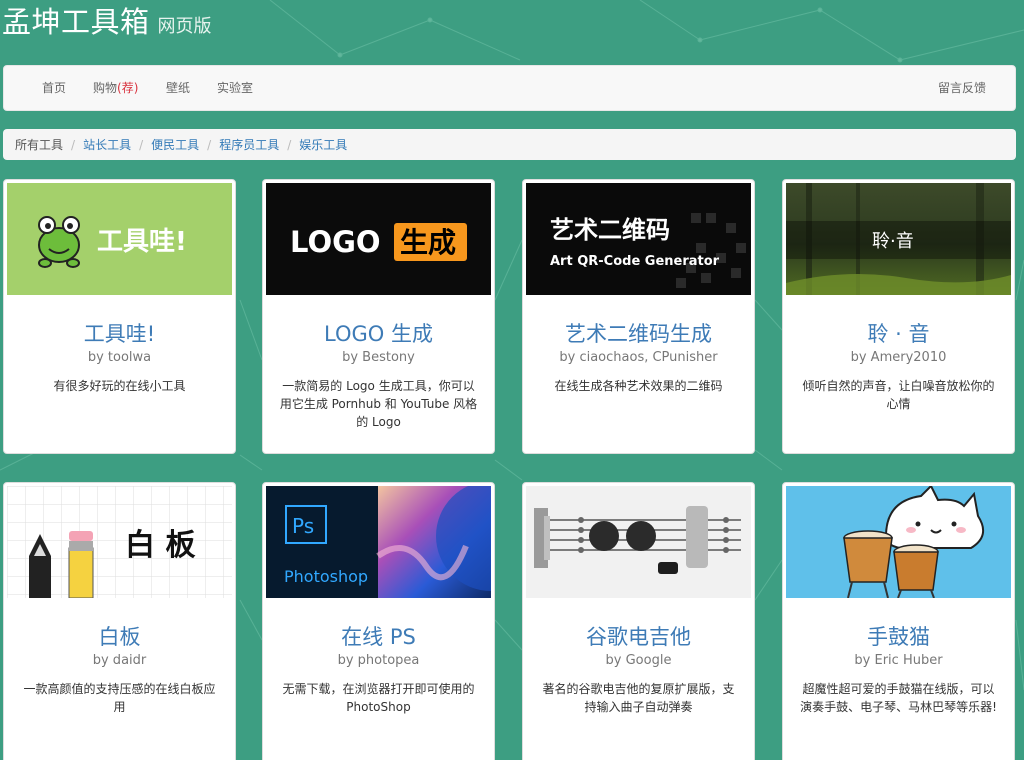 This screenshot has width=1024, height=760. Describe the element at coordinates (119, 357) in the screenshot. I see `tool-author: by toolwa` at that location.